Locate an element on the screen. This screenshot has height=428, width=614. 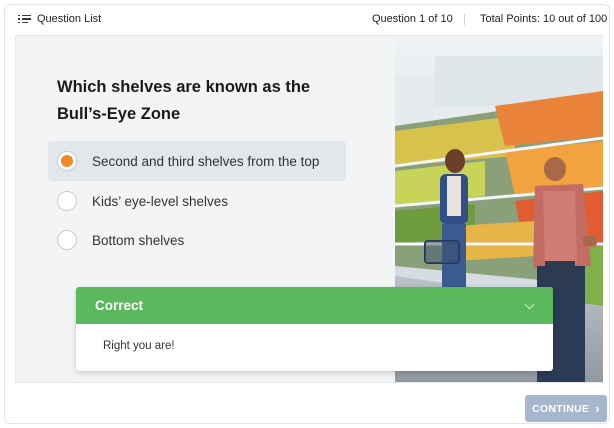
answer-option-label: Bottom shelves is located at coordinates (138, 240).